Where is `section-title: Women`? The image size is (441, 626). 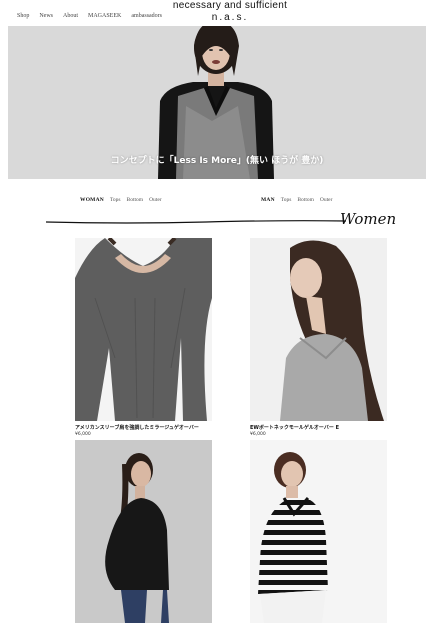 section-title: Women is located at coordinates (368, 219).